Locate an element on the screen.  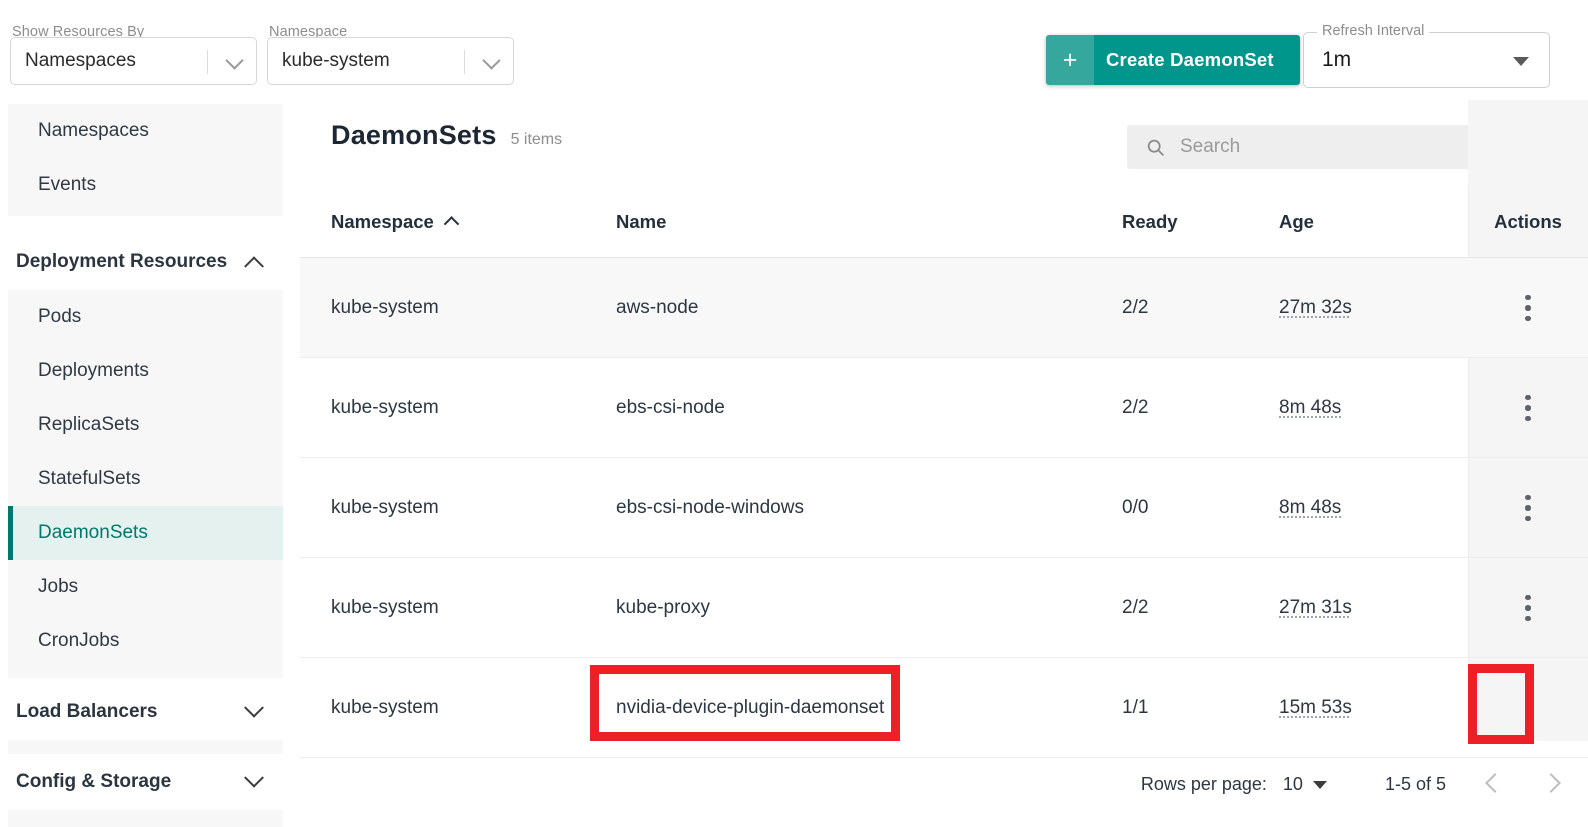
sidebar-item-pods: Pods is located at coordinates (145, 317).